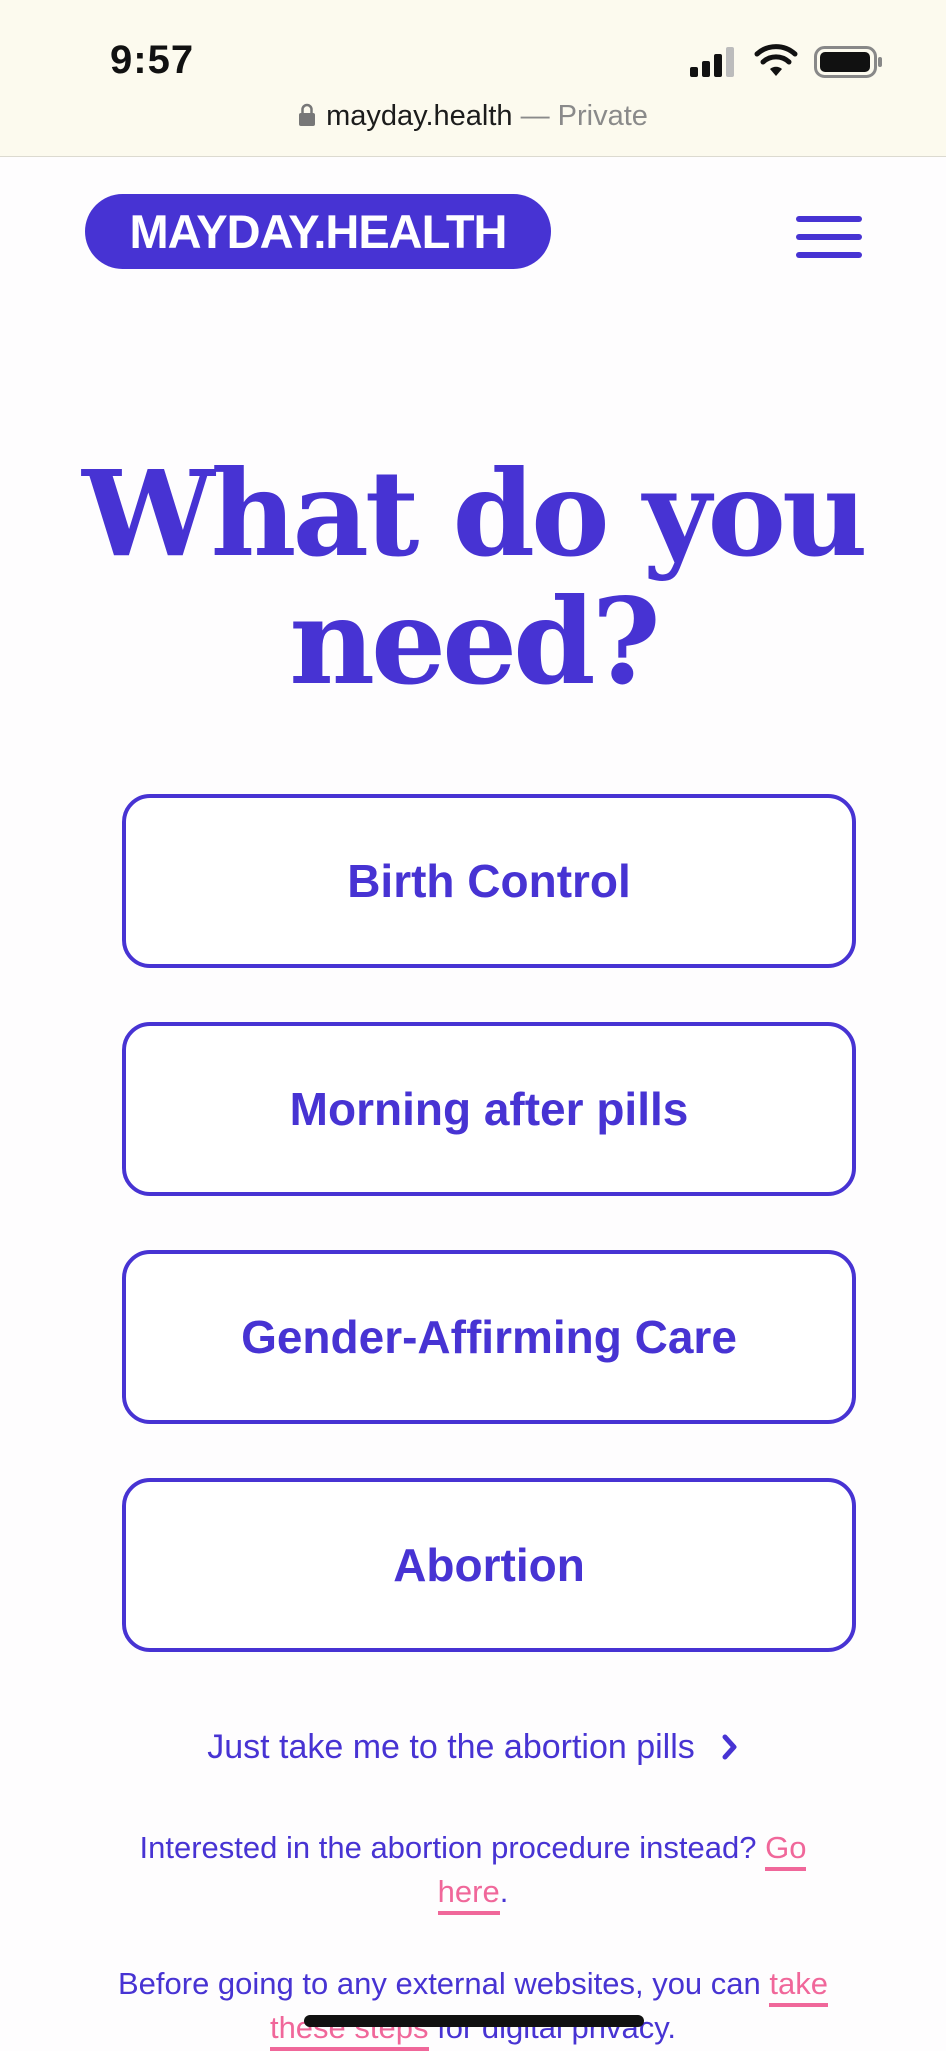 This screenshot has height=2051, width=946. I want to click on abortion-pills-link: Just take me to the abortion pills, so click(473, 1747).